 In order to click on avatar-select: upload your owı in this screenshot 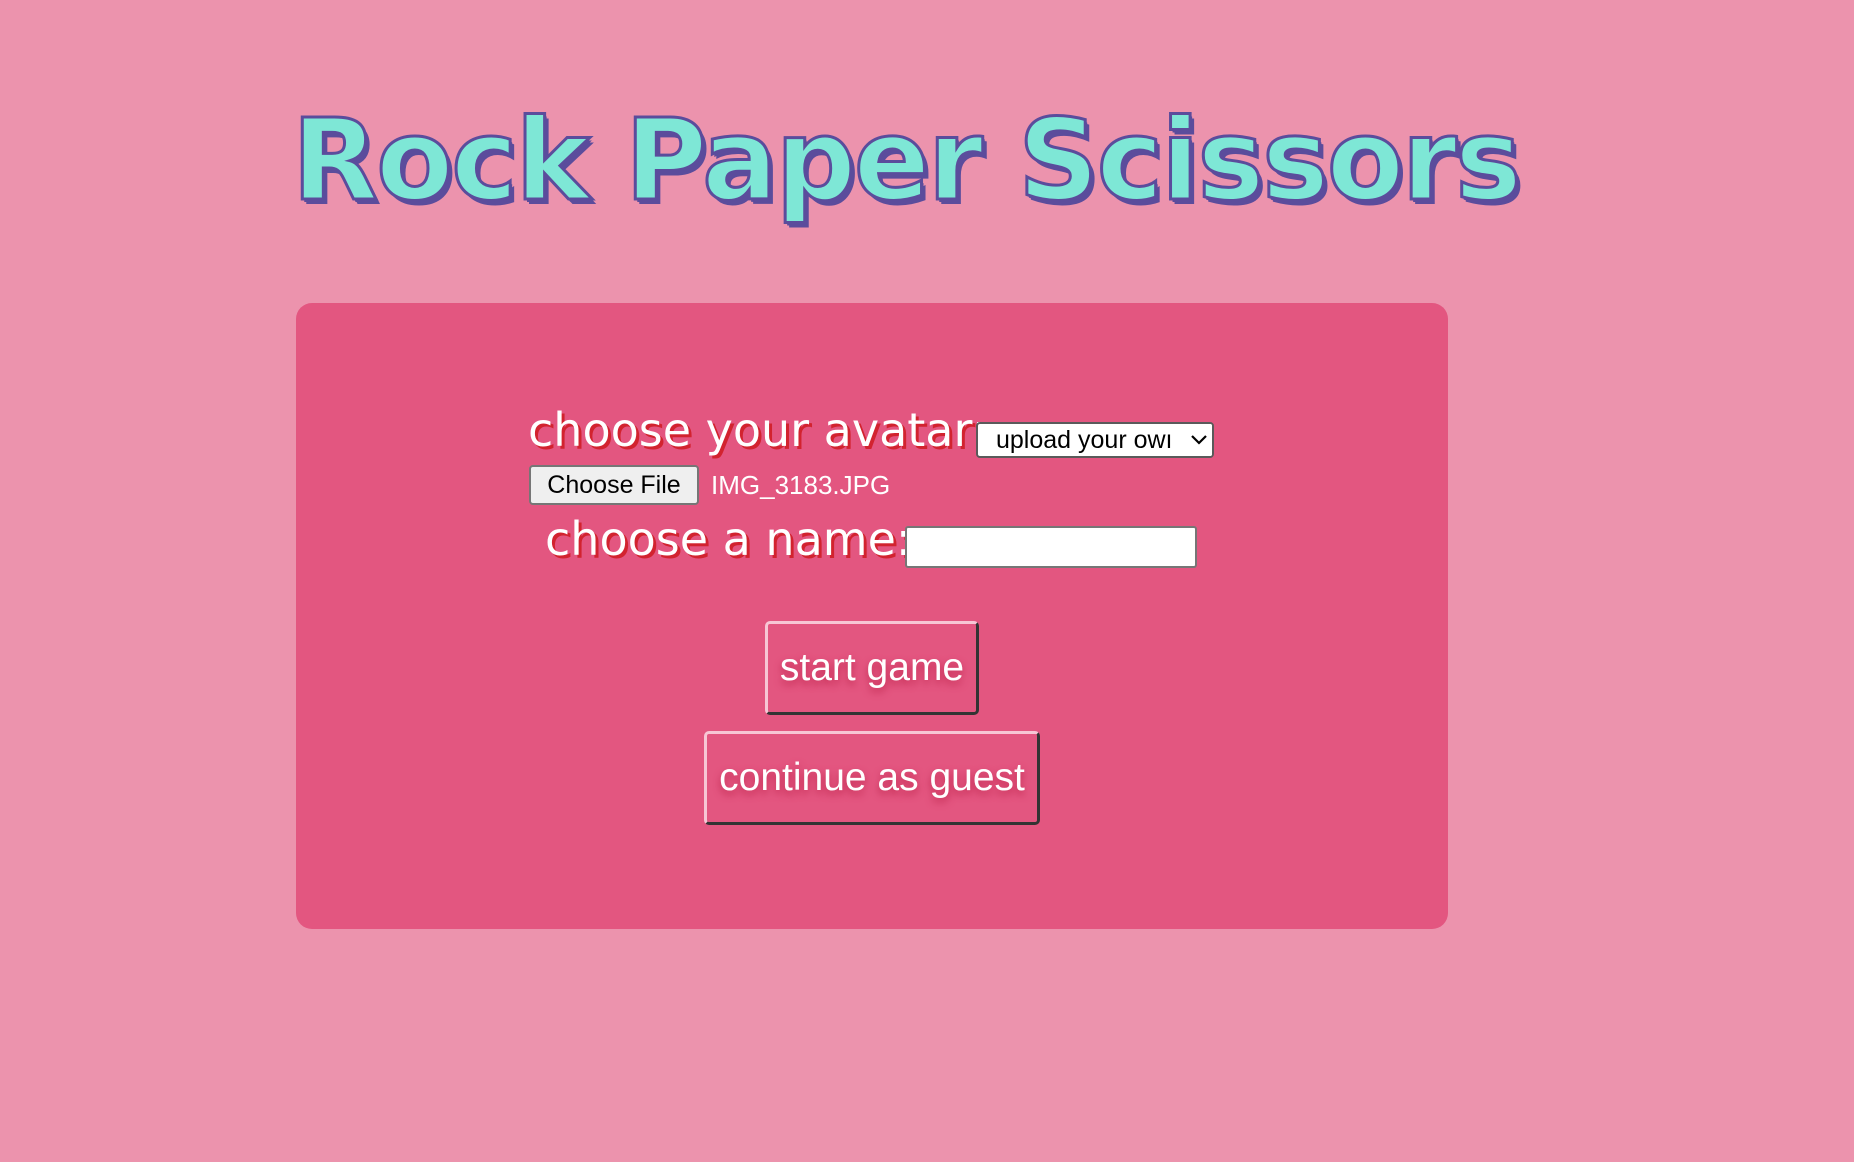, I will do `click(1095, 440)`.